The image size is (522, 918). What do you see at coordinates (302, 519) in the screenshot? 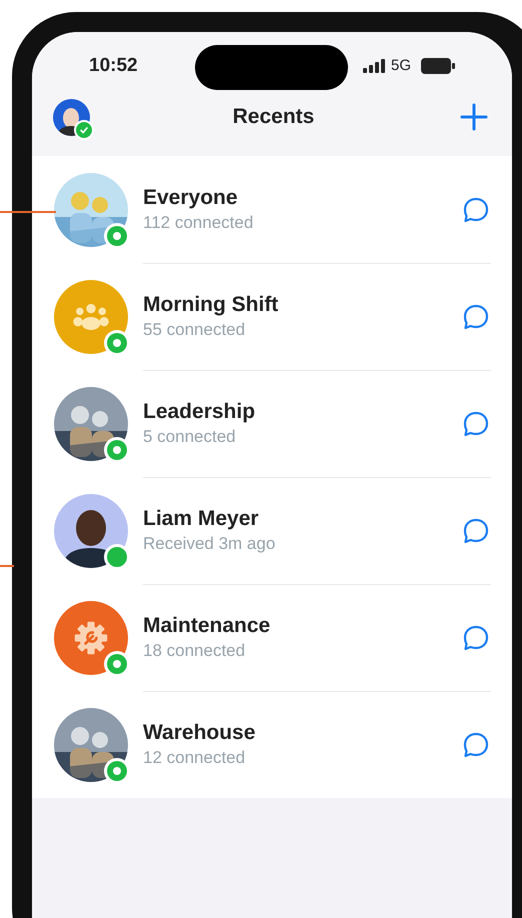
I see `conversation-name: Liam Meyer` at bounding box center [302, 519].